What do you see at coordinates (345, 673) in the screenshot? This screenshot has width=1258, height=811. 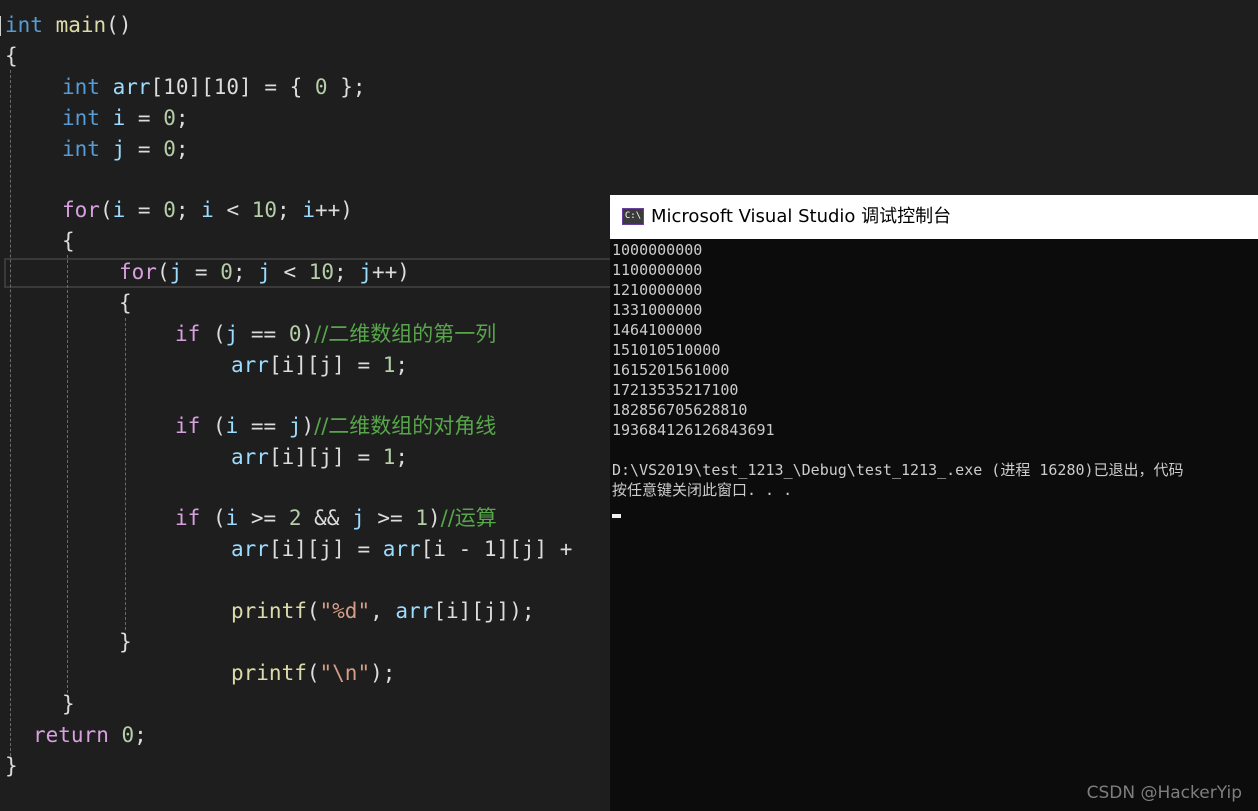 I see `string-literal: "\n"` at bounding box center [345, 673].